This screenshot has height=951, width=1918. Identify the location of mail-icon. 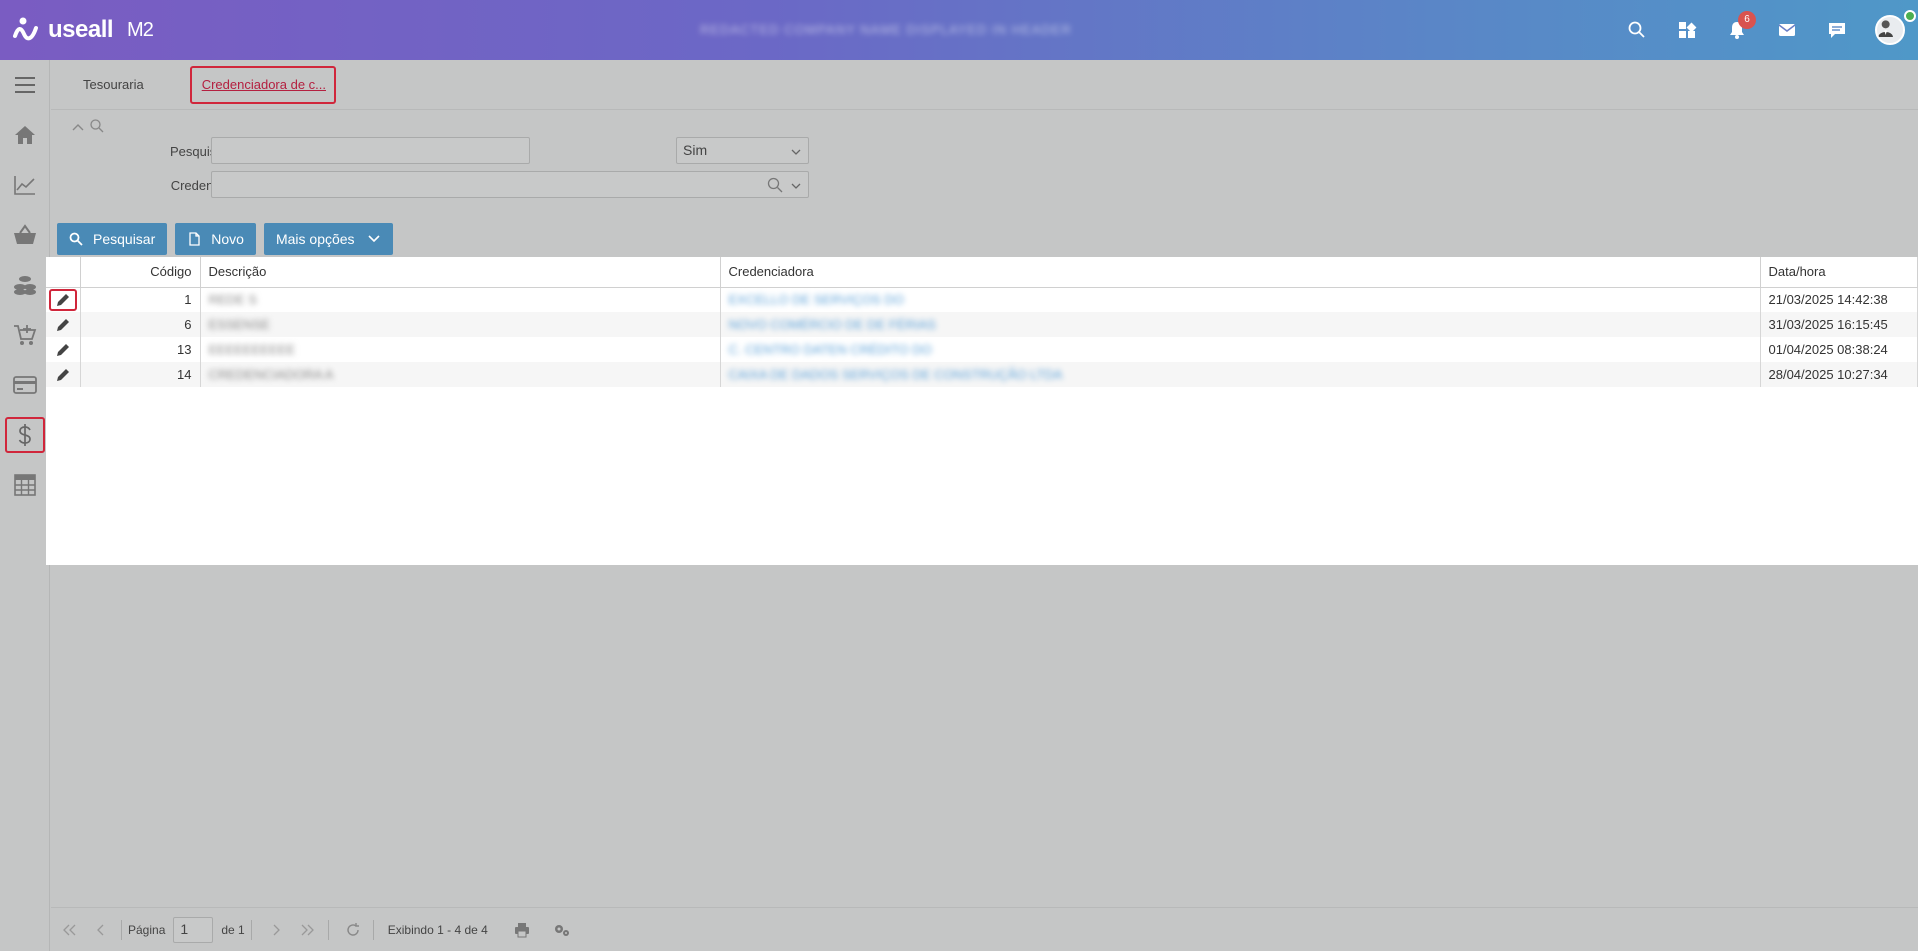
(1787, 30).